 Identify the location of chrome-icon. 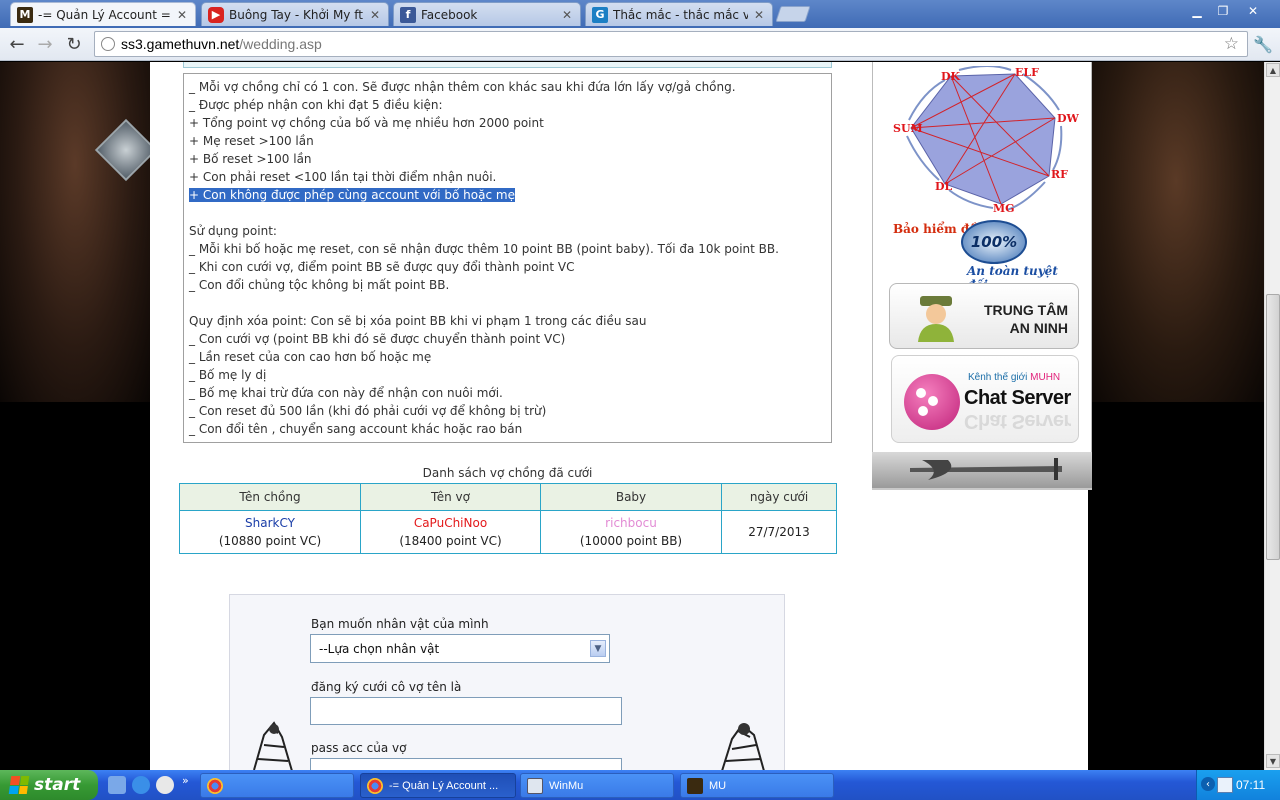
(375, 785).